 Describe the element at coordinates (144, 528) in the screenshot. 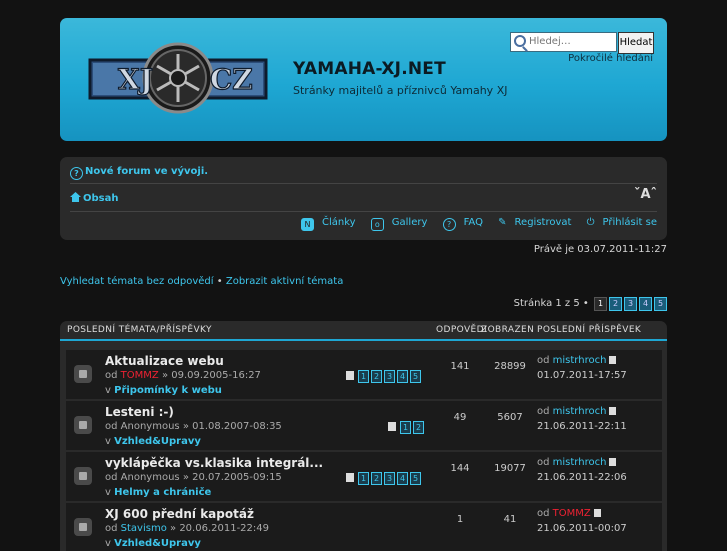

I see `topic-author: Stavismo` at that location.